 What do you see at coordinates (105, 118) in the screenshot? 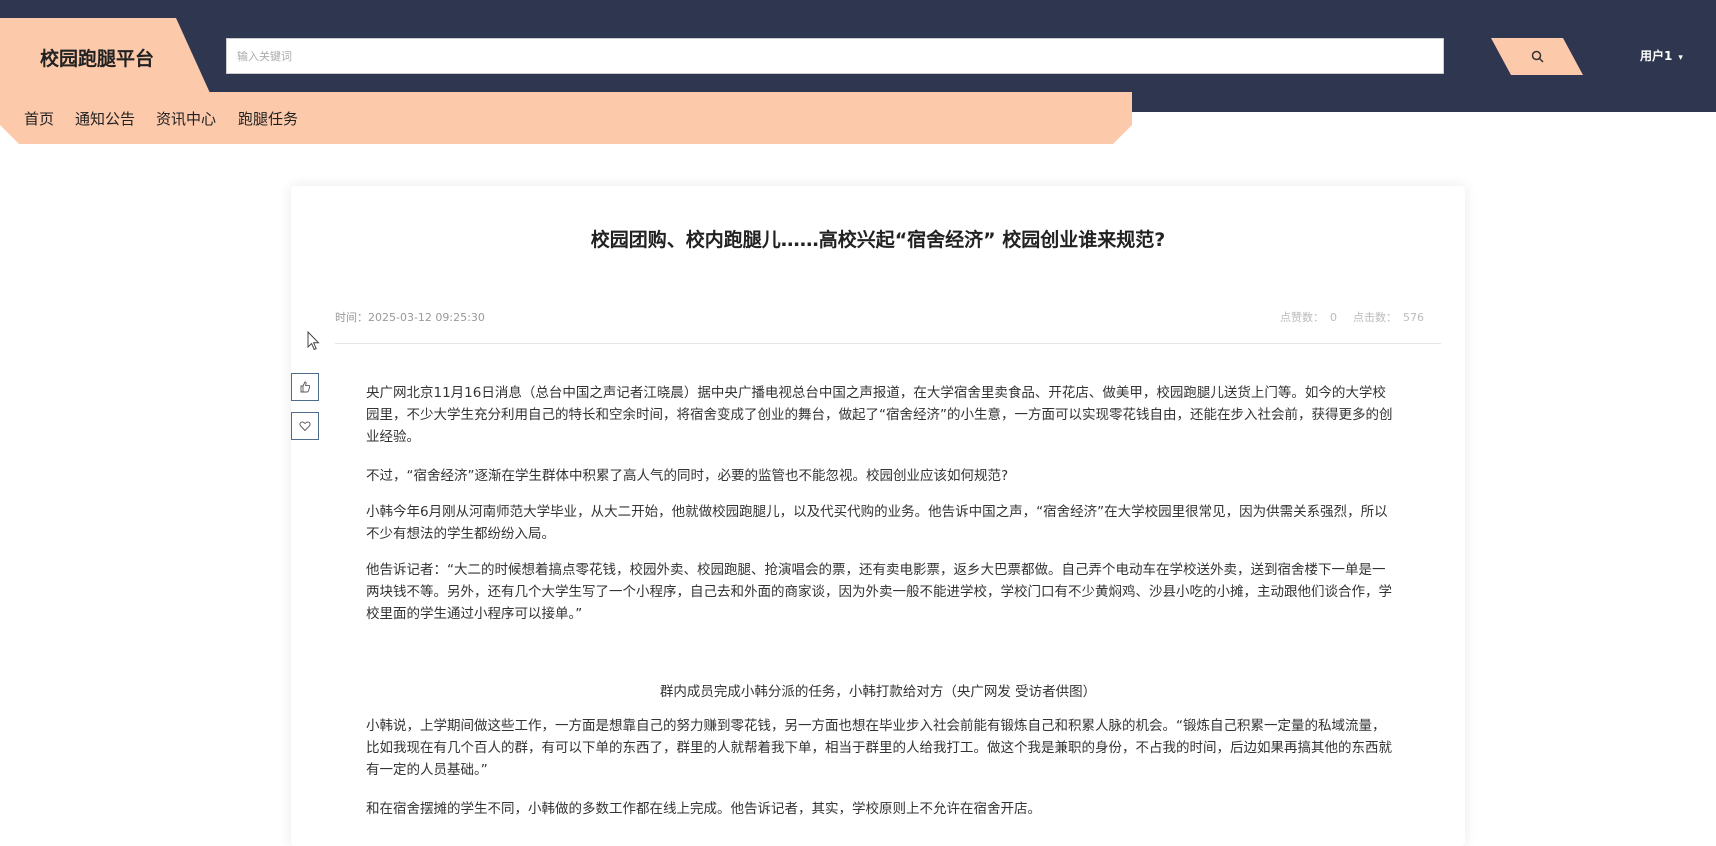
I see `nav-item-notices: 通知公告` at bounding box center [105, 118].